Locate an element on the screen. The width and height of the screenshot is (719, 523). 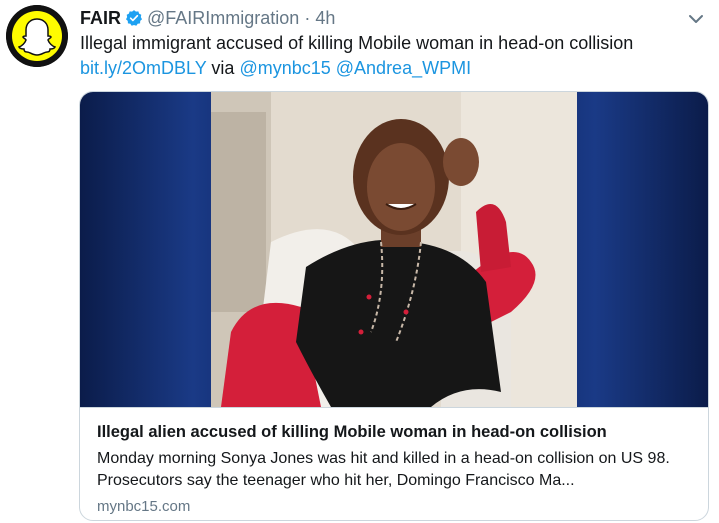
account-name: FAIR is located at coordinates (100, 18).